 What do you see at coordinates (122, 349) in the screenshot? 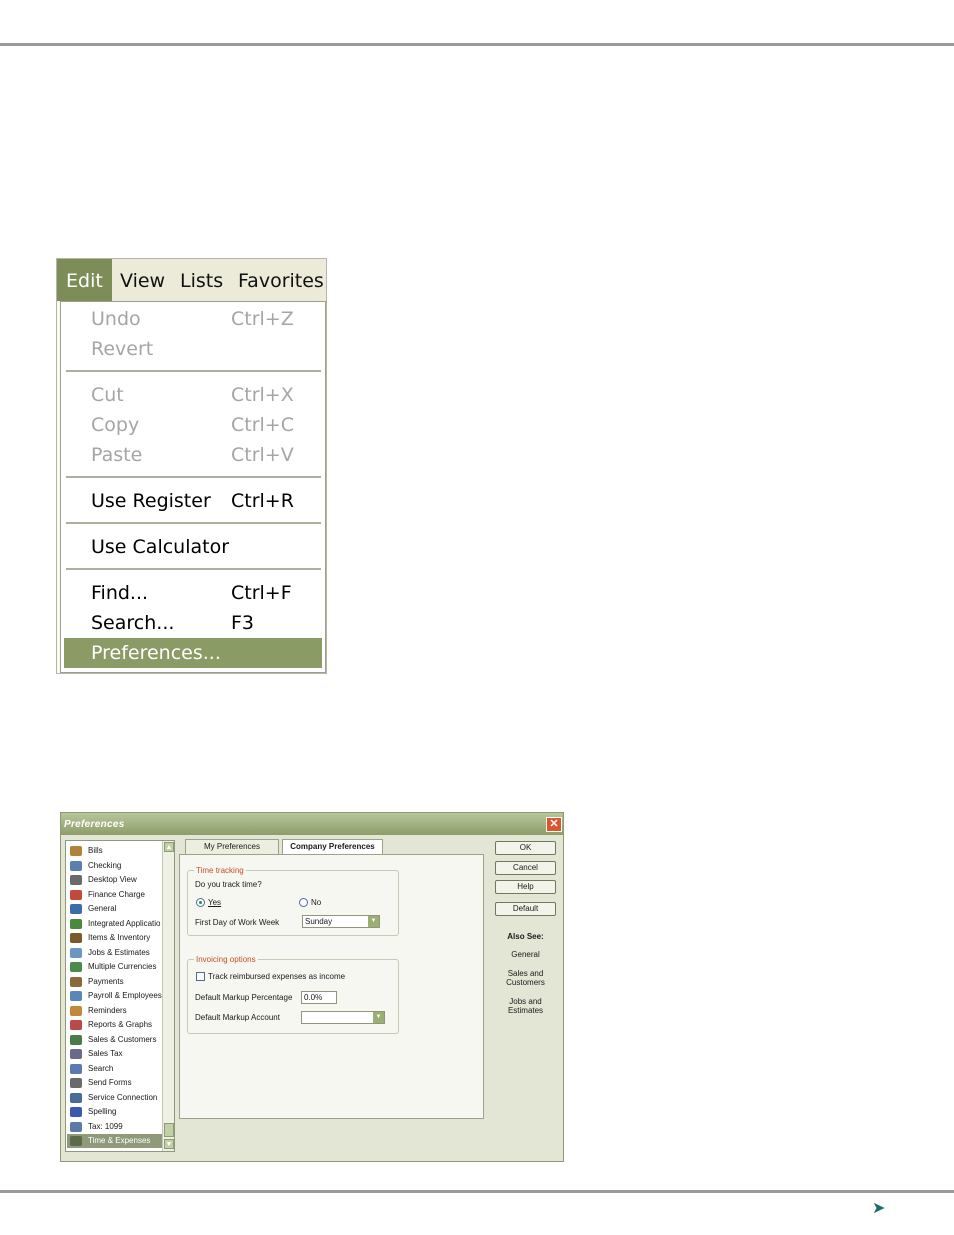
I see `menu-item-label: Revert` at bounding box center [122, 349].